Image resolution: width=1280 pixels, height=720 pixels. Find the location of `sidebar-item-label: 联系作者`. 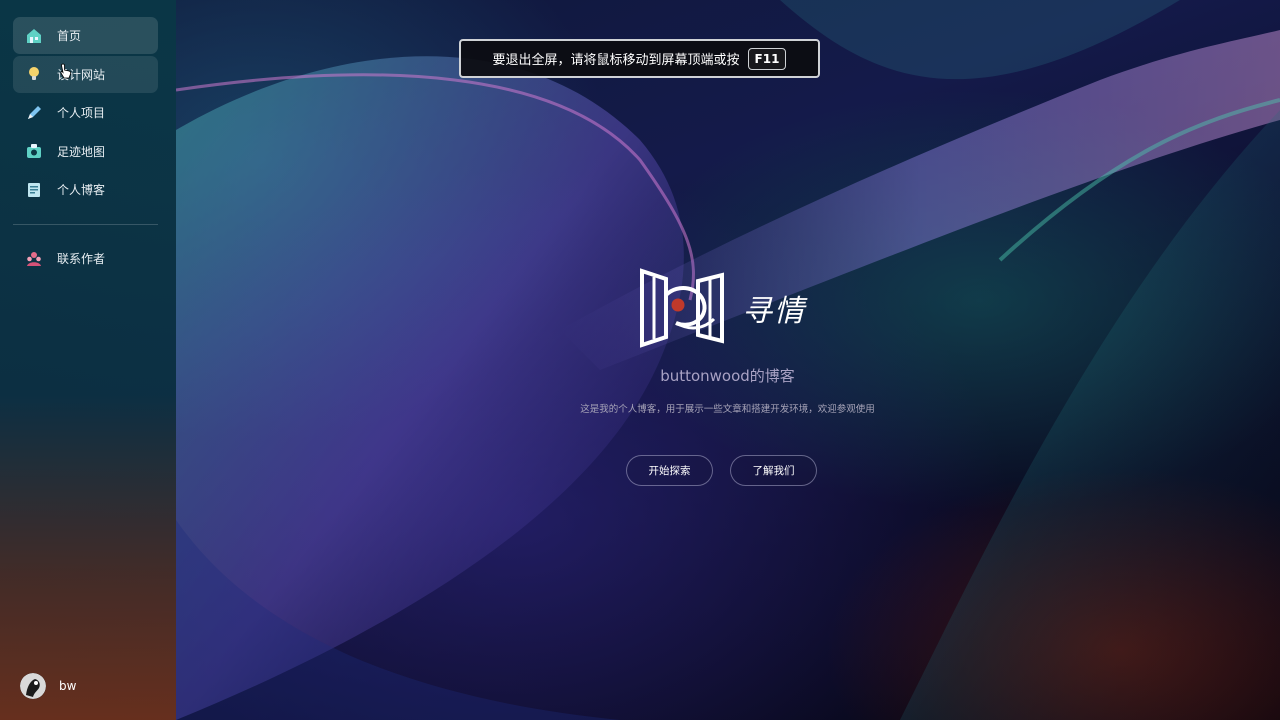

sidebar-item-label: 联系作者 is located at coordinates (81, 259).